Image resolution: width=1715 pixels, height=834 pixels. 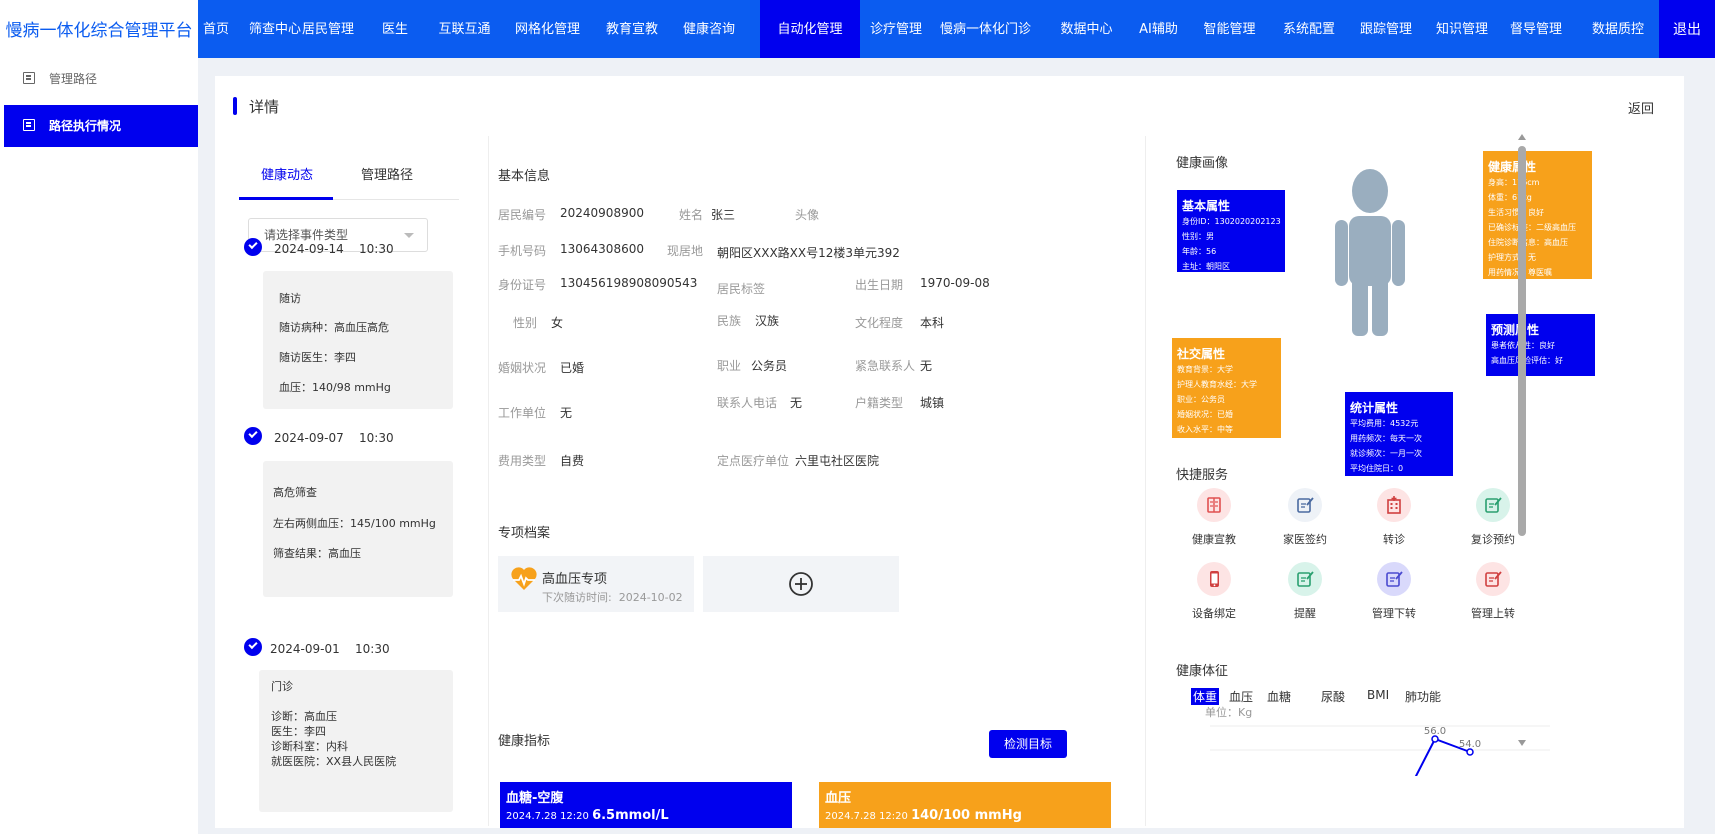 I want to click on scroll-down-icon, so click(x=1522, y=743).